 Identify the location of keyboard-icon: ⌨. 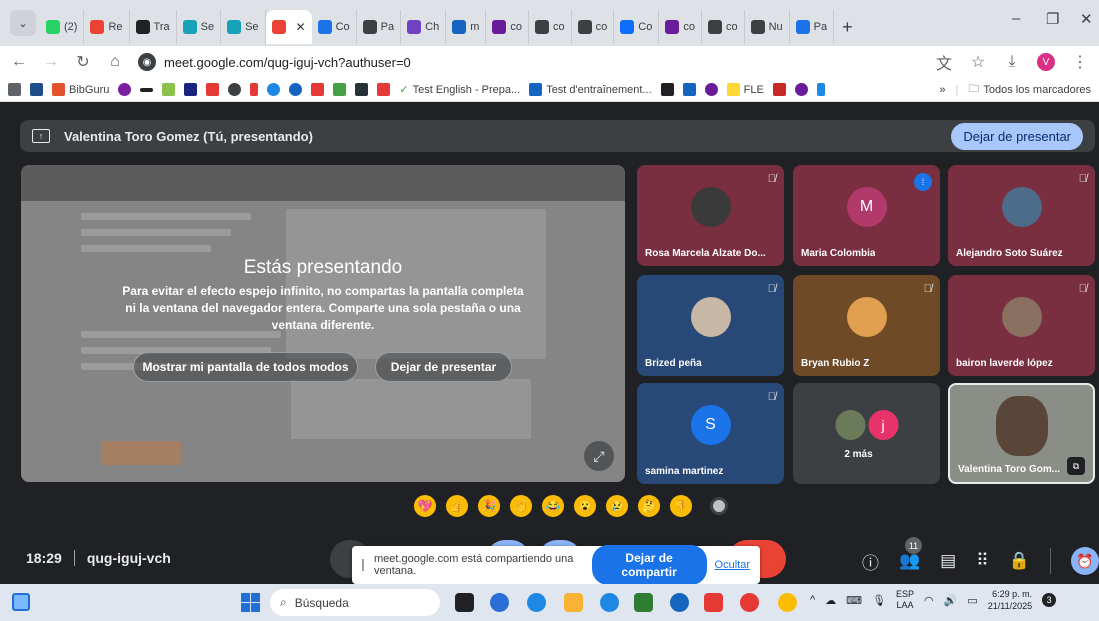
(854, 600).